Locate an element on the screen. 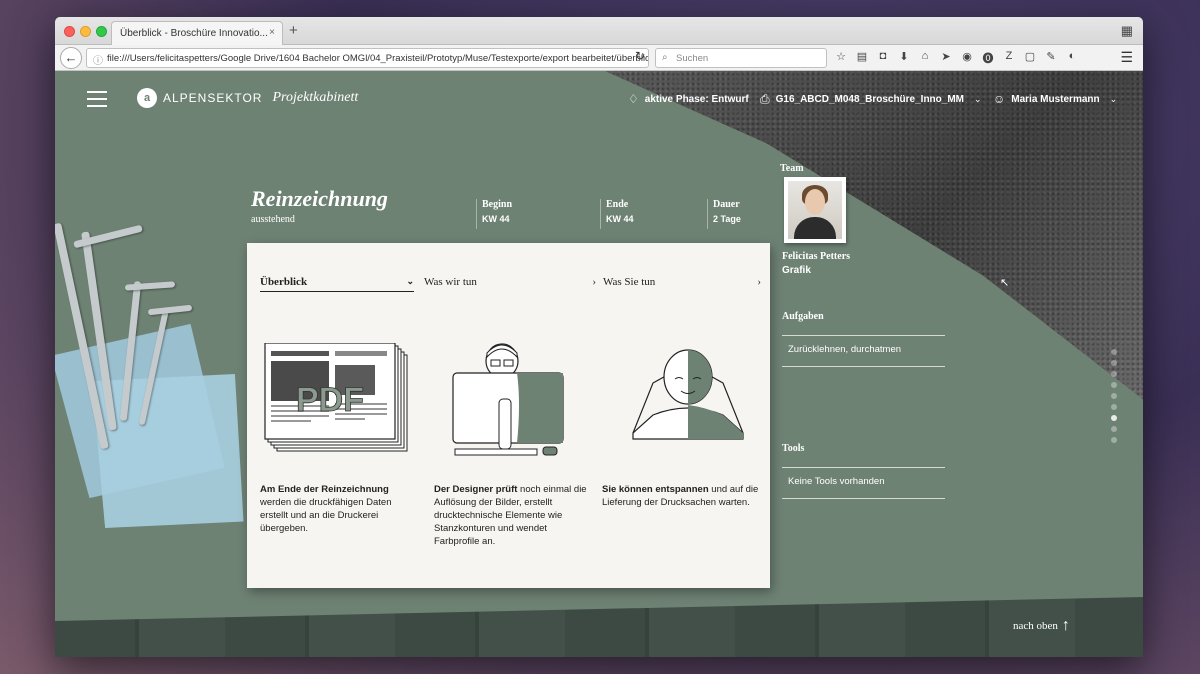 Image resolution: width=1200 pixels, height=674 pixels. new-tab-button: + is located at coordinates (293, 30).